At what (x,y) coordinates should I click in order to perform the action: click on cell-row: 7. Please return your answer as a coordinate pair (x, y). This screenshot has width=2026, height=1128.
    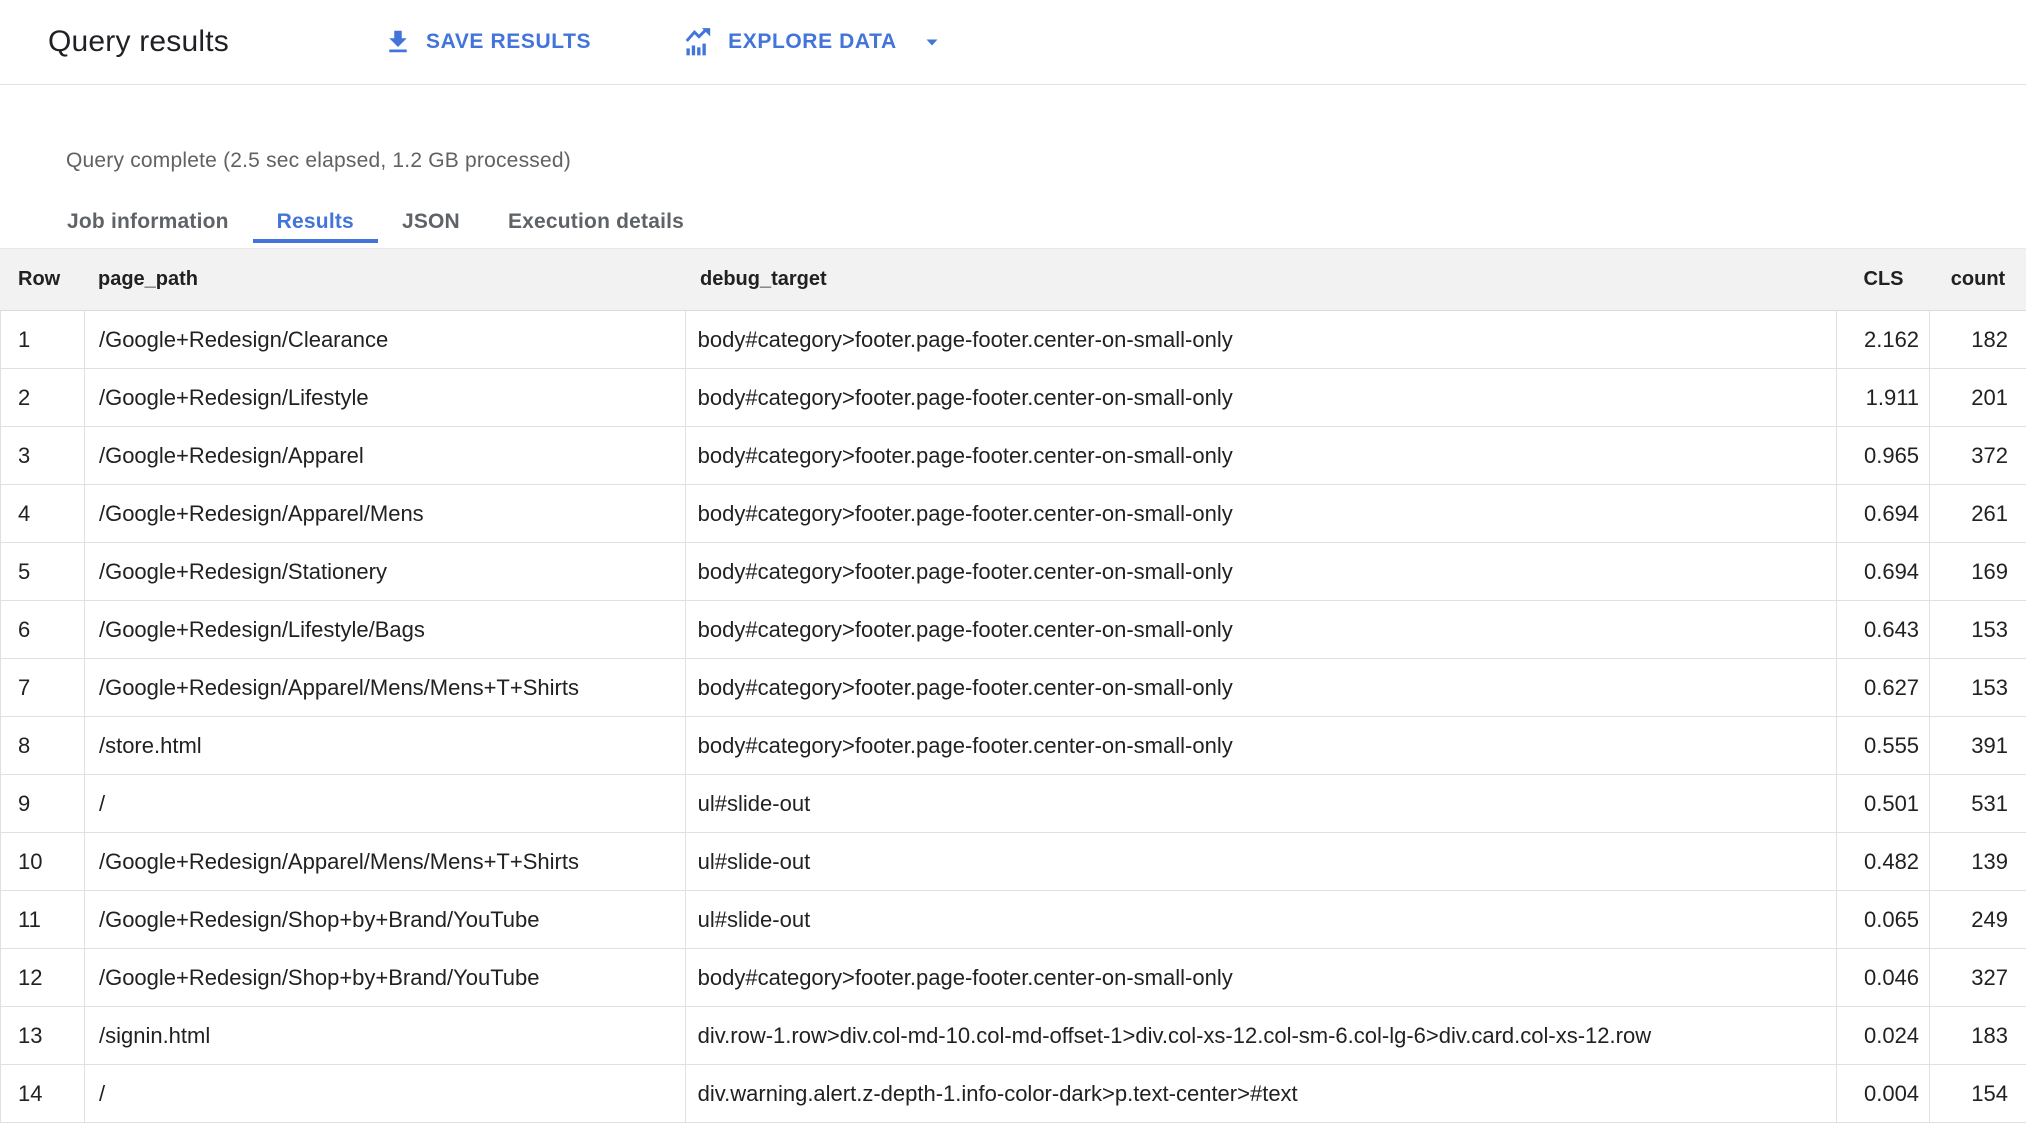
    Looking at the image, I should click on (43, 687).